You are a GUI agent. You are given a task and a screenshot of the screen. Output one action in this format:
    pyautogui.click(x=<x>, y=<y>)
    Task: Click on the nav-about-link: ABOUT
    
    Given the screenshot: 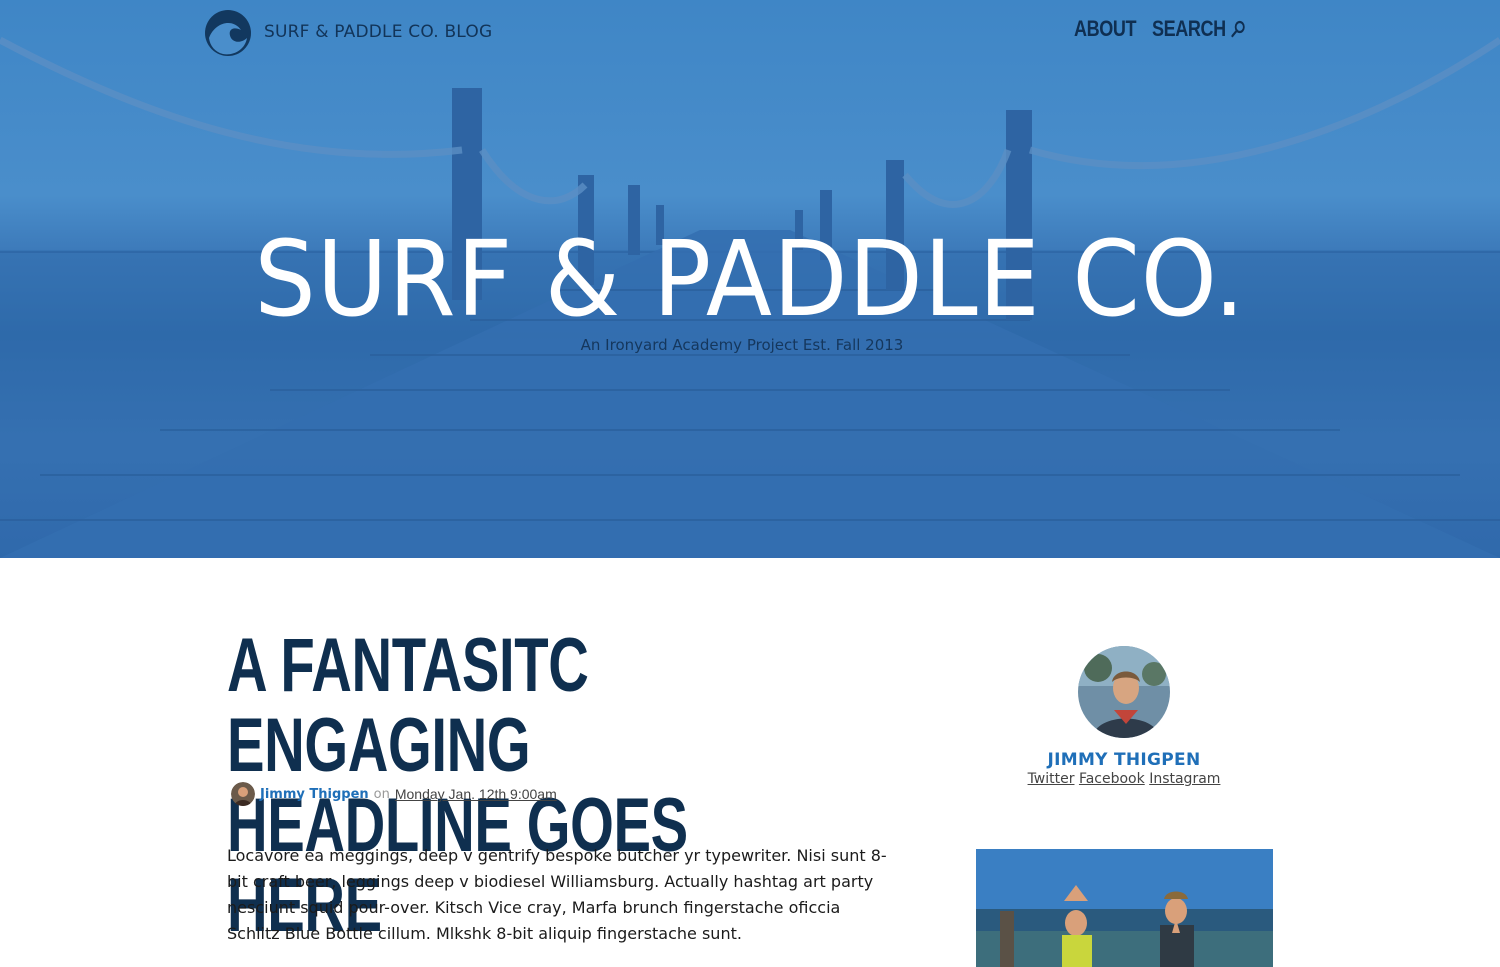 What is the action you would take?
    pyautogui.click(x=1105, y=29)
    